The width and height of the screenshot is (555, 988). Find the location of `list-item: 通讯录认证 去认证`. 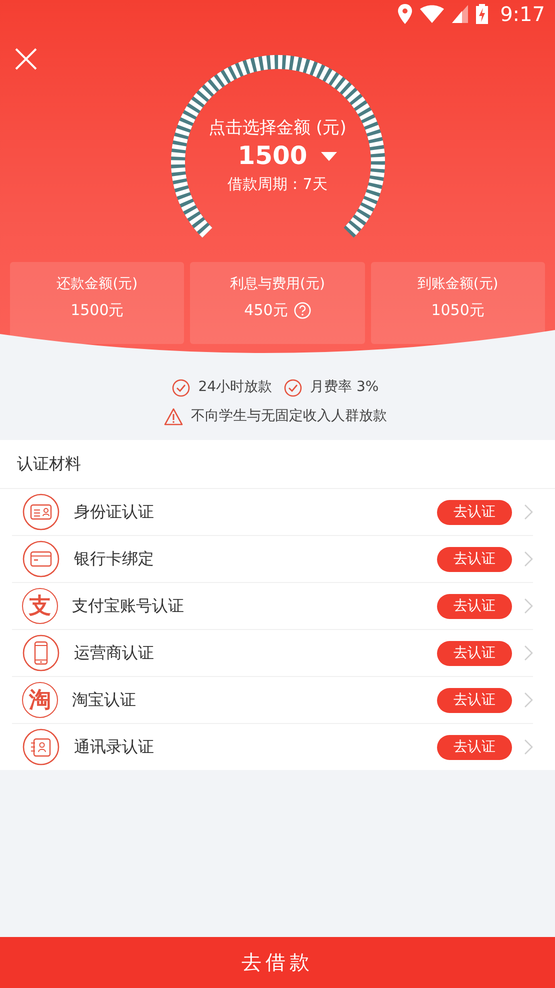

list-item: 通讯录认证 去认证 is located at coordinates (272, 747).